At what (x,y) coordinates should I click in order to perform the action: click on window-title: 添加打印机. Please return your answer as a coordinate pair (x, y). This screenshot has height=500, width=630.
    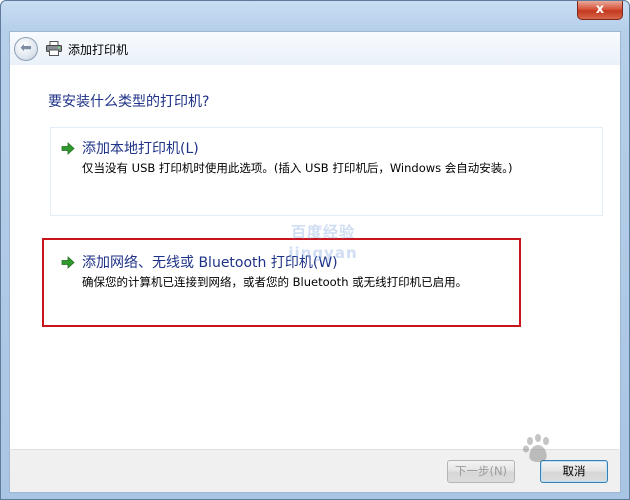
    Looking at the image, I should click on (98, 50).